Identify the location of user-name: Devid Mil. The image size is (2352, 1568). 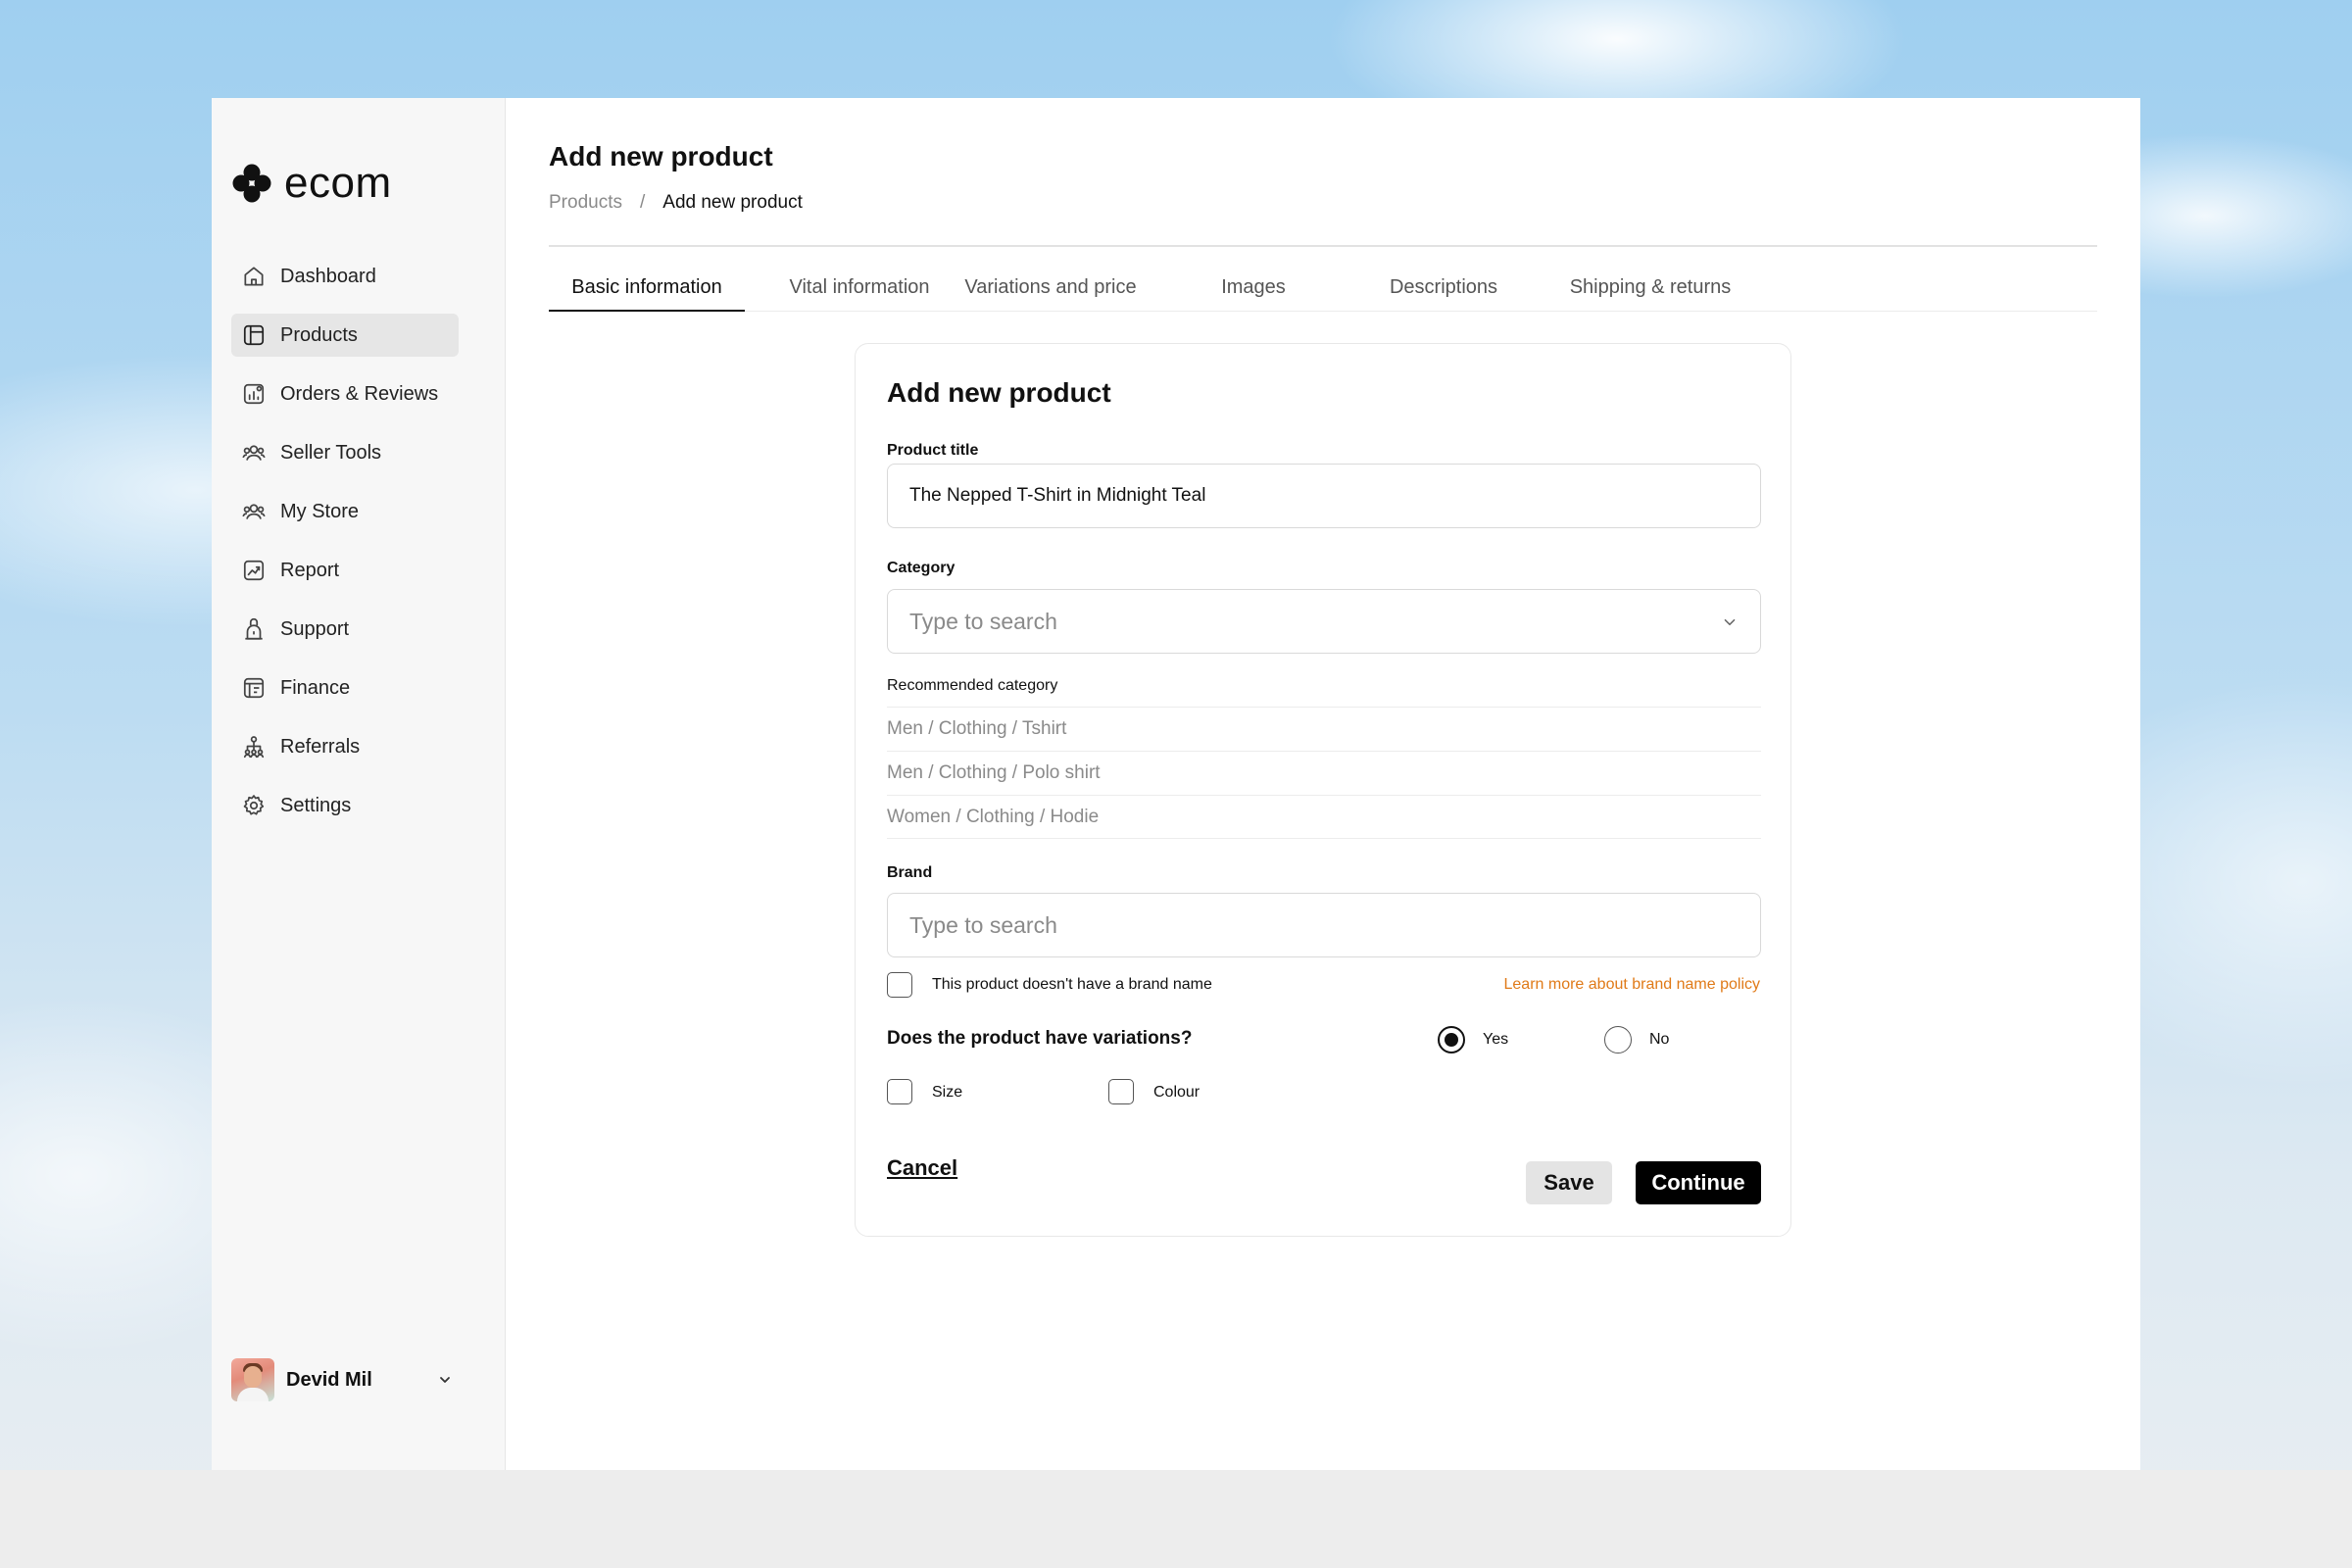
(329, 1379).